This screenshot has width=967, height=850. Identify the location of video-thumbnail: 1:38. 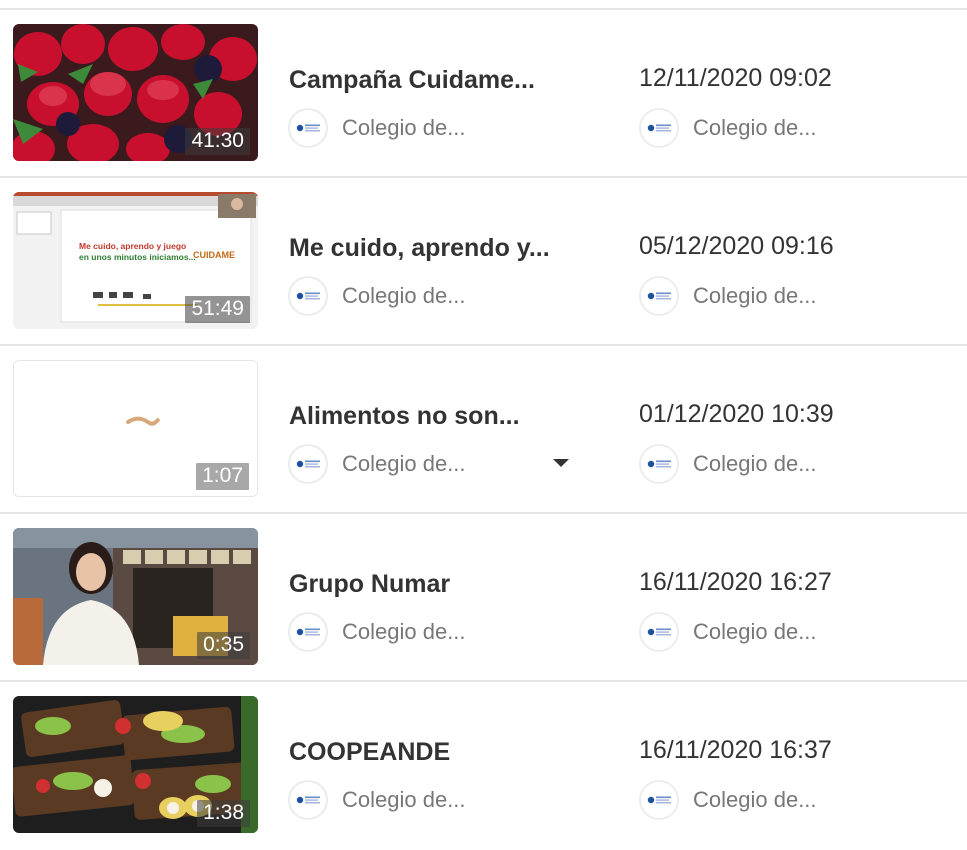
(135, 764).